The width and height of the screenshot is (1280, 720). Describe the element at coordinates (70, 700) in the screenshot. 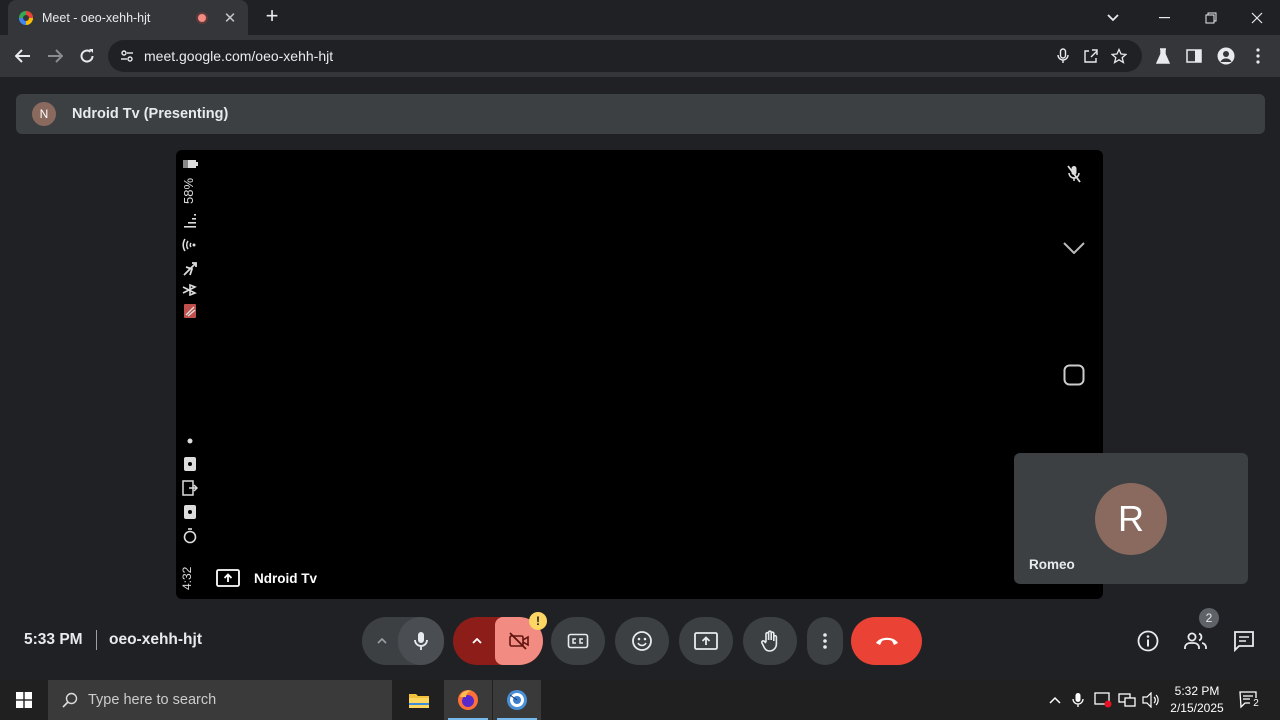

I see `search-icon` at that location.